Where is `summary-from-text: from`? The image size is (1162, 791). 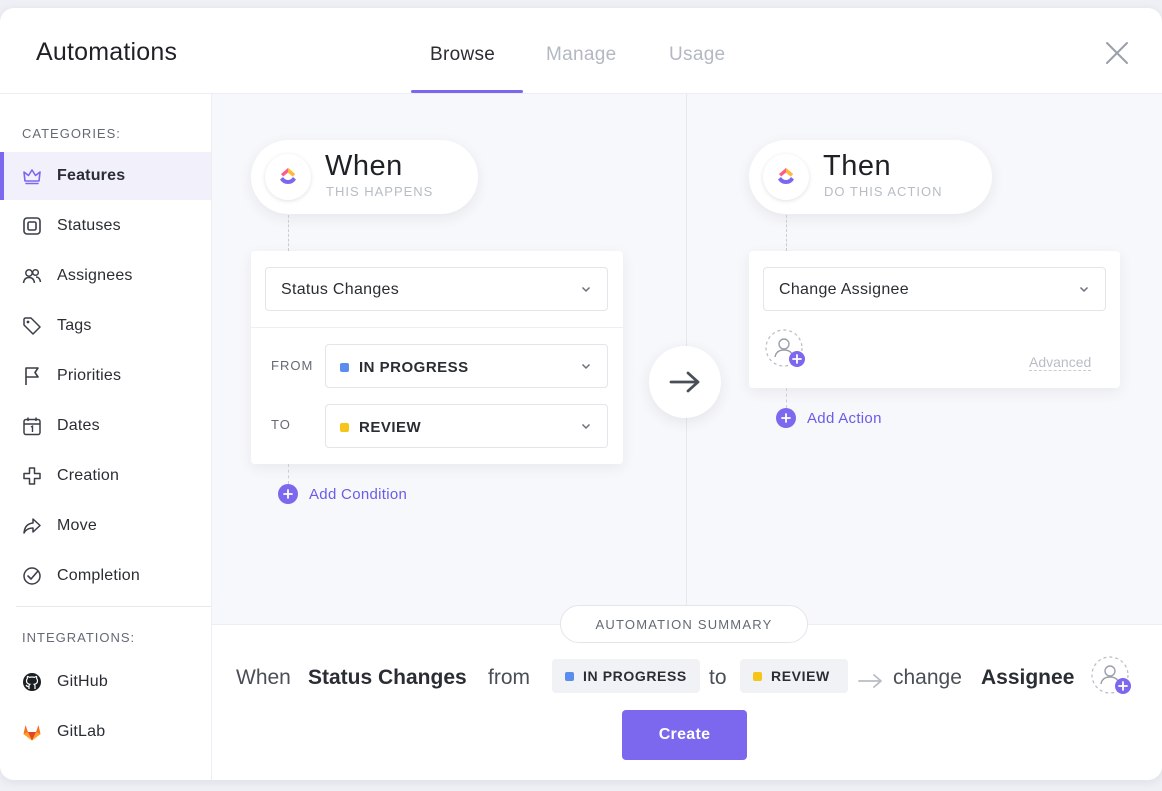 summary-from-text: from is located at coordinates (509, 677).